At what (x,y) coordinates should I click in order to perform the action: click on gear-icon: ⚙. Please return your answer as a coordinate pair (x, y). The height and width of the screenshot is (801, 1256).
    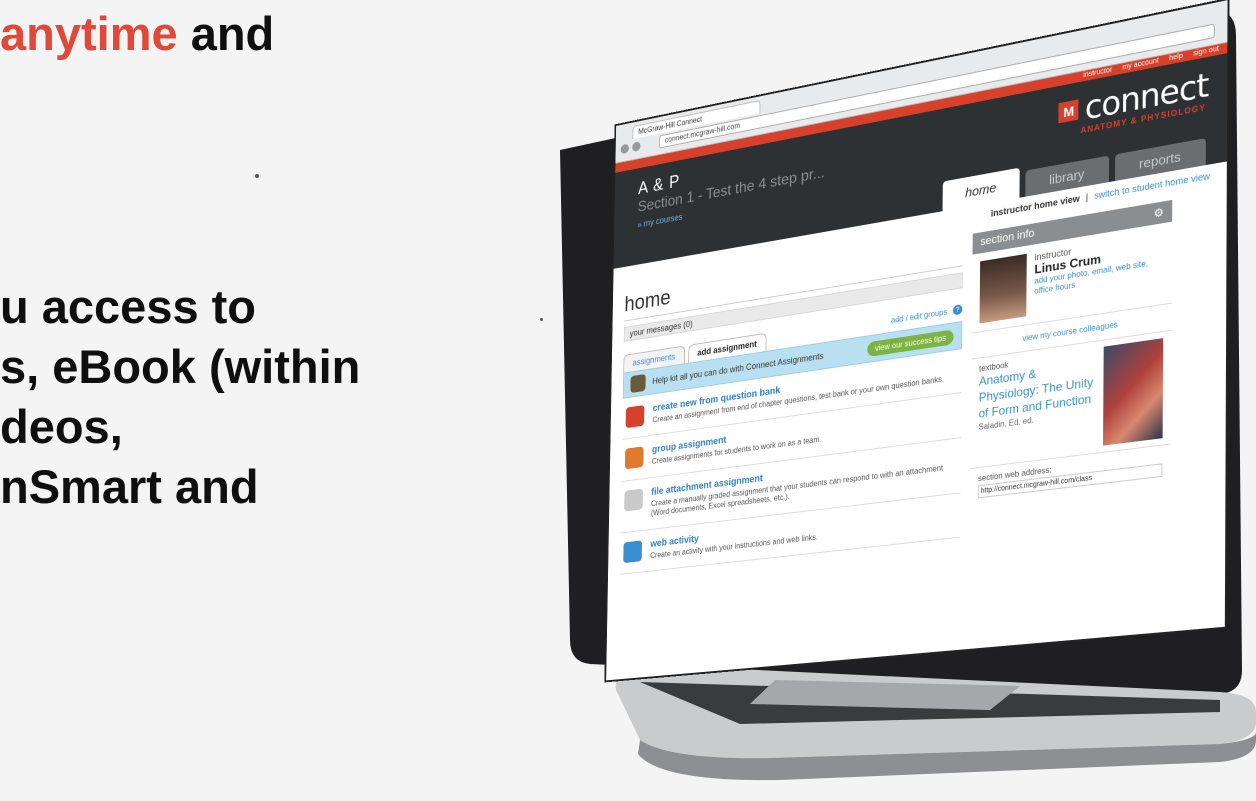
    Looking at the image, I should click on (1159, 212).